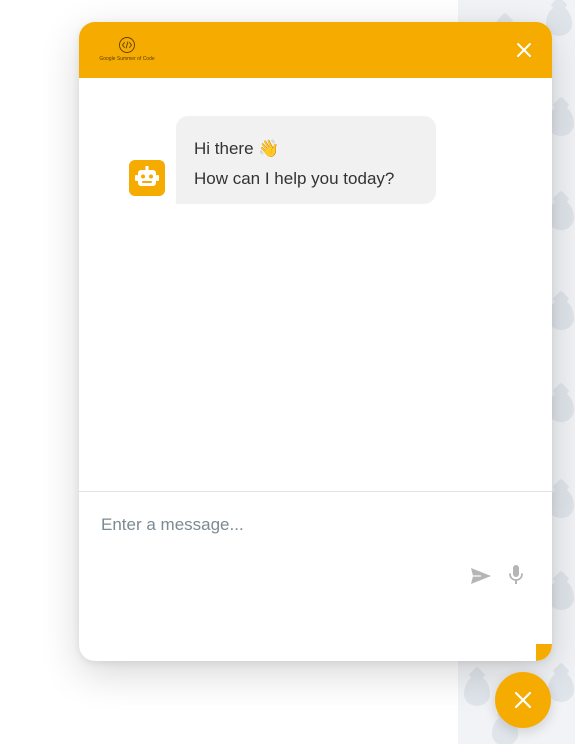 This screenshot has height=744, width=575. I want to click on send-icon, so click(481, 576).